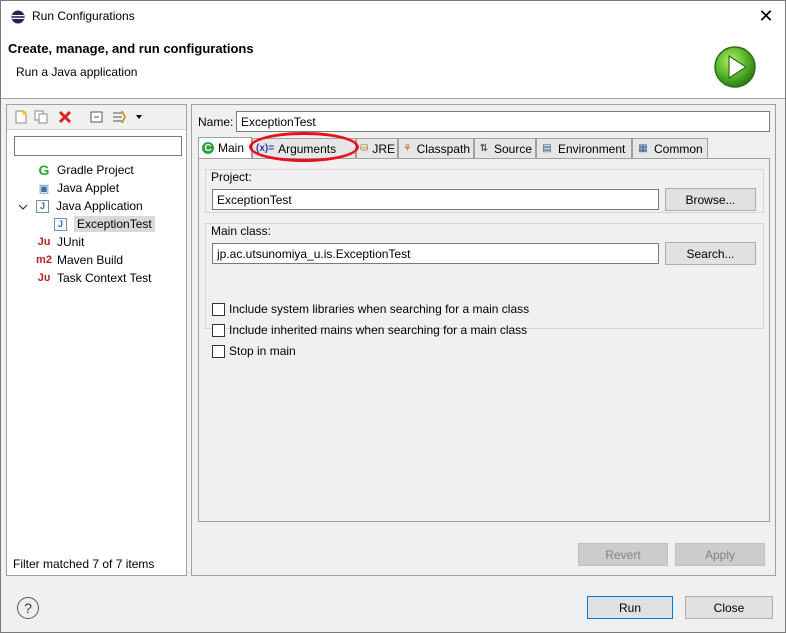  I want to click on tree-item-label: ExceptionTest, so click(114, 224).